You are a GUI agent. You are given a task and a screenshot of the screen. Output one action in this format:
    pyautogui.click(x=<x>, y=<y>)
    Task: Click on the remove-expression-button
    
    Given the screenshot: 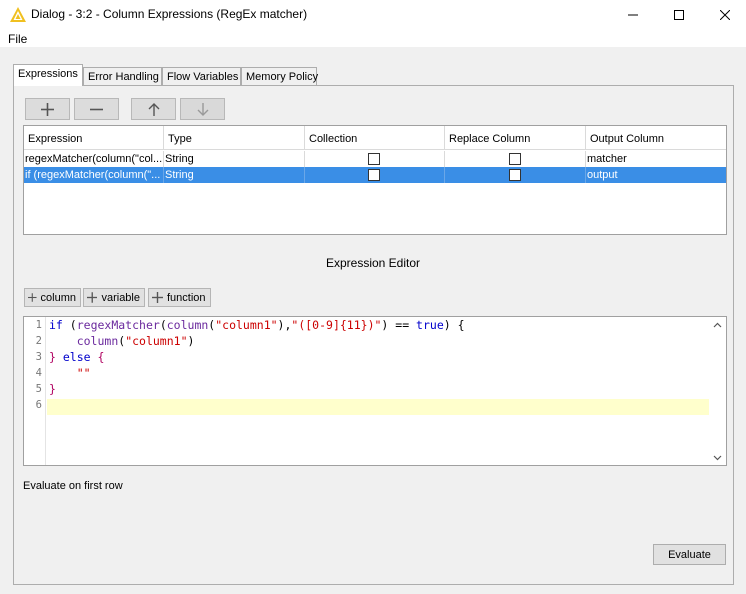 What is the action you would take?
    pyautogui.click(x=96, y=109)
    